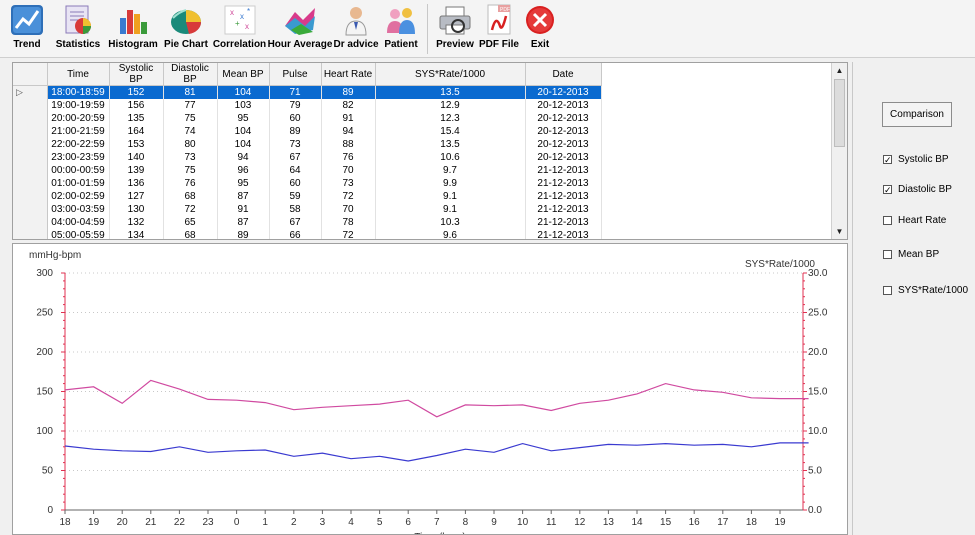 The width and height of the screenshot is (975, 535). What do you see at coordinates (580, 522) in the screenshot?
I see `x-tick-label: 12` at bounding box center [580, 522].